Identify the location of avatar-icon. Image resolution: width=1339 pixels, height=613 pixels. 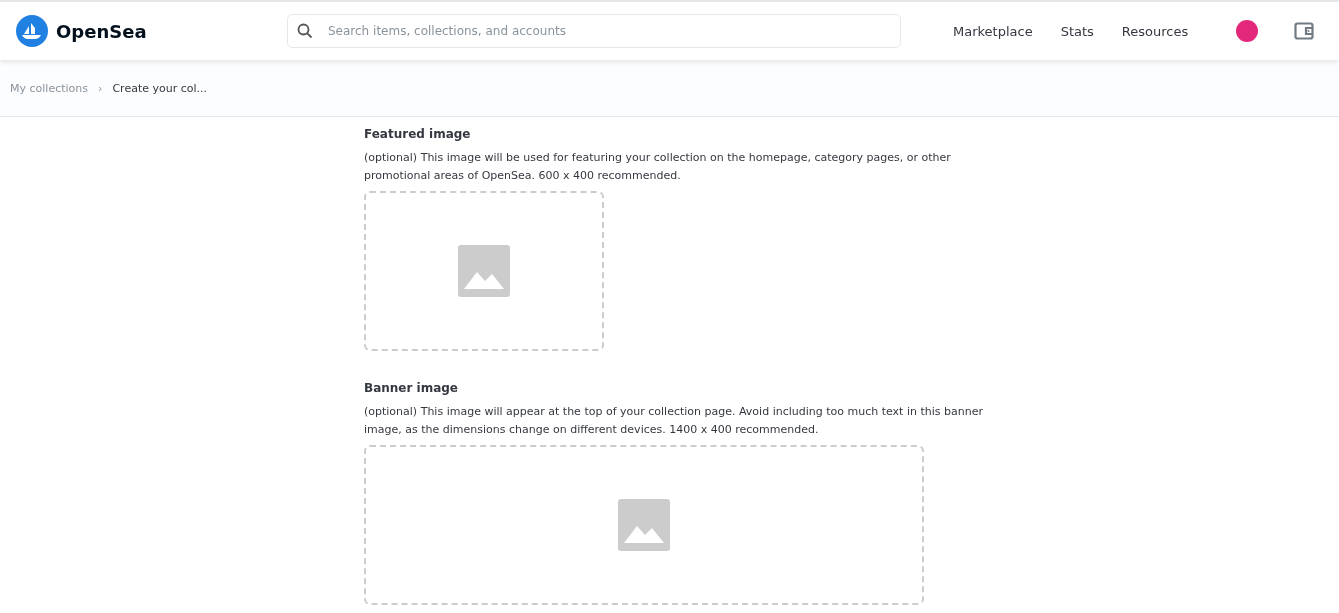
(1247, 31).